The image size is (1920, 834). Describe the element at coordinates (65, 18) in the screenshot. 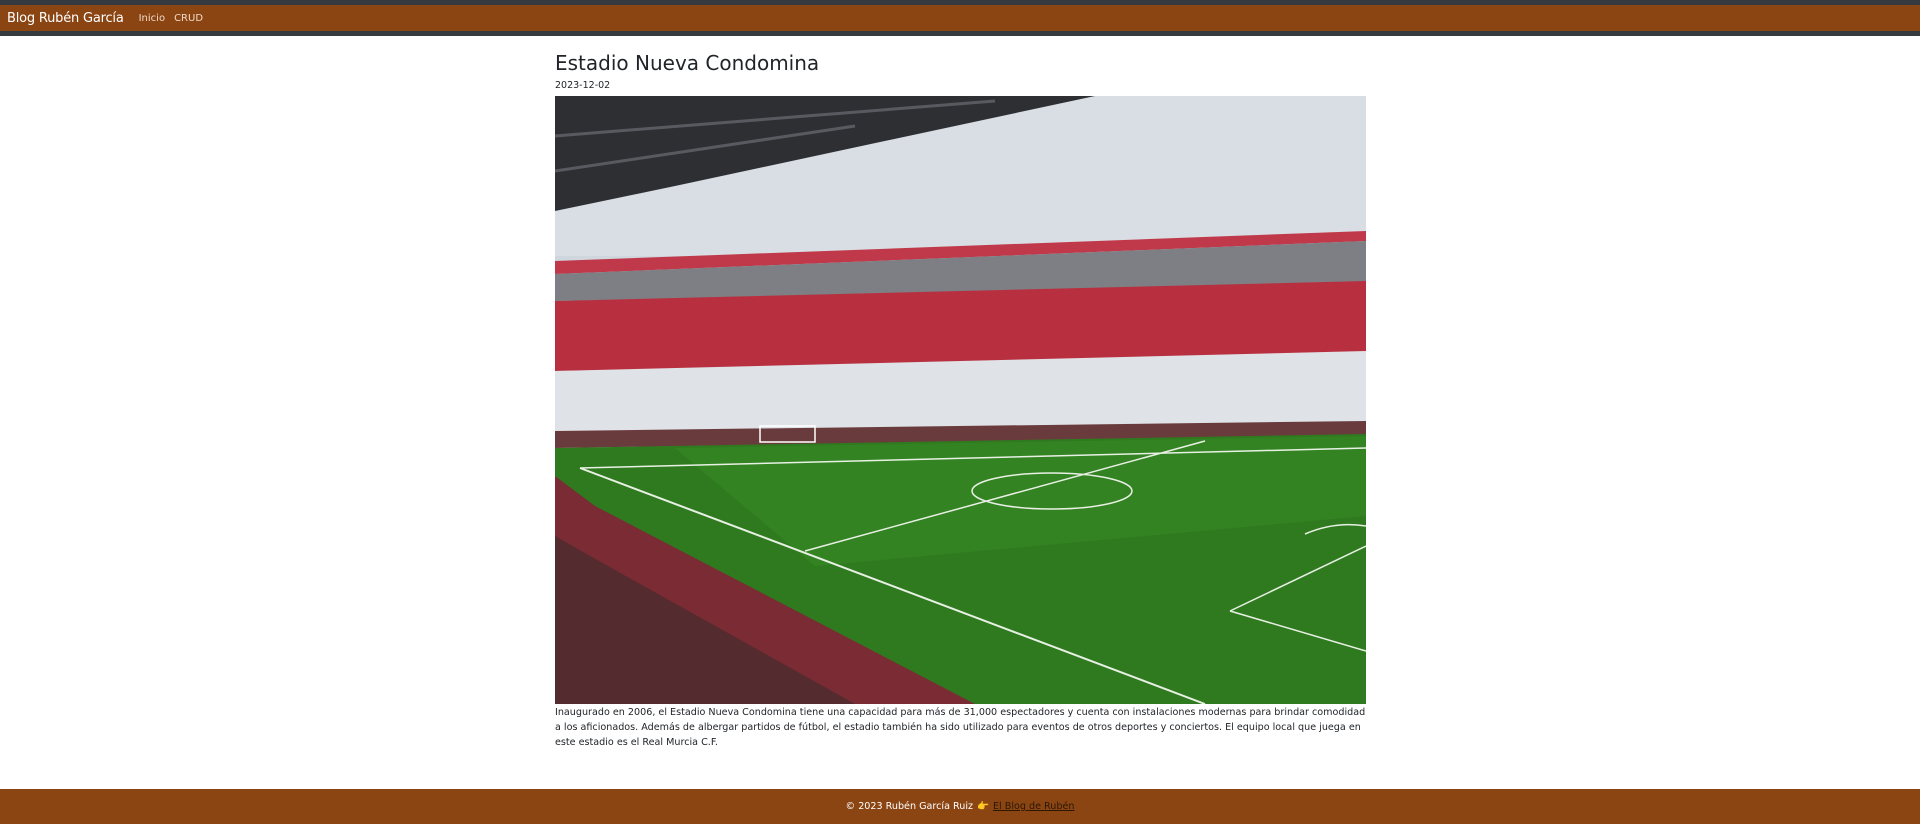

I see `brand-link: Blog Rubén García` at that location.